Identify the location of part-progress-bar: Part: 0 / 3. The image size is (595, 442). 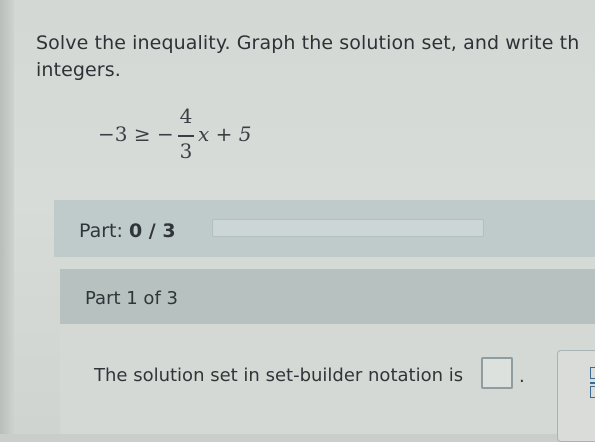
(324, 228).